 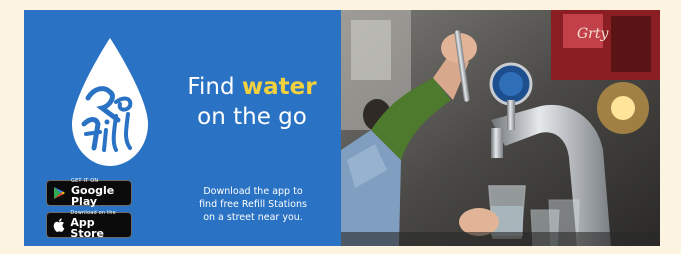 I want to click on app-store-label: App Store, so click(x=87, y=228).